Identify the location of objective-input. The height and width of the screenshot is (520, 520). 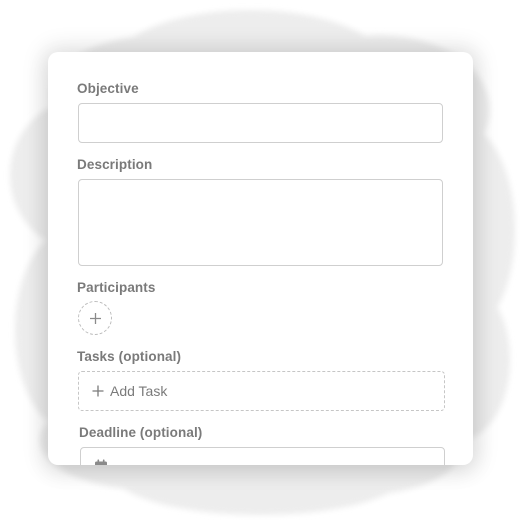
(260, 123).